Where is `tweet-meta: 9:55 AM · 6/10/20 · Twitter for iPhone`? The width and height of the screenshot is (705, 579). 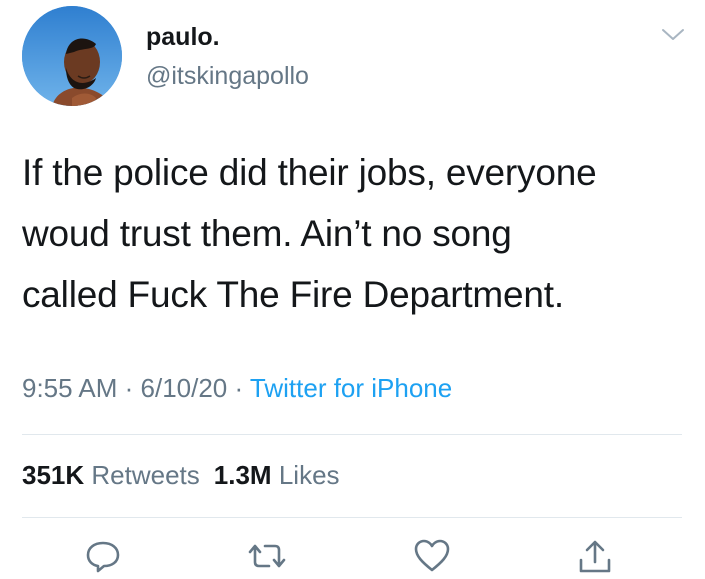 tweet-meta: 9:55 AM · 6/10/20 · Twitter for iPhone is located at coordinates (237, 388).